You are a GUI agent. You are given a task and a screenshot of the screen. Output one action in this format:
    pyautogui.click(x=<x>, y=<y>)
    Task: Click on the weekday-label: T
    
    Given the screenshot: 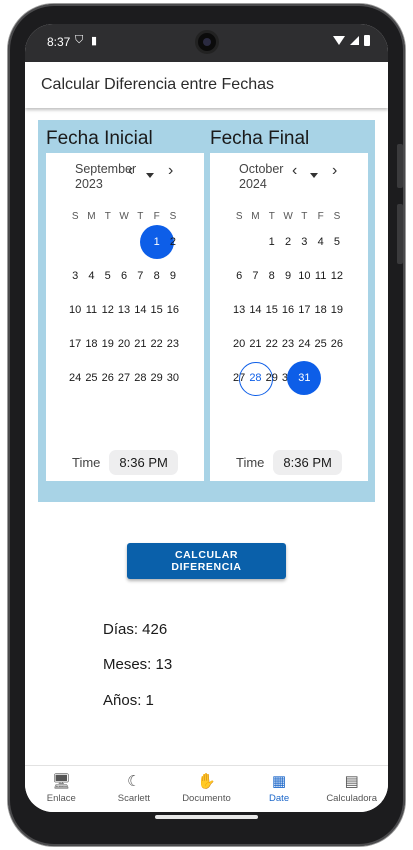 What is the action you would take?
    pyautogui.click(x=107, y=216)
    